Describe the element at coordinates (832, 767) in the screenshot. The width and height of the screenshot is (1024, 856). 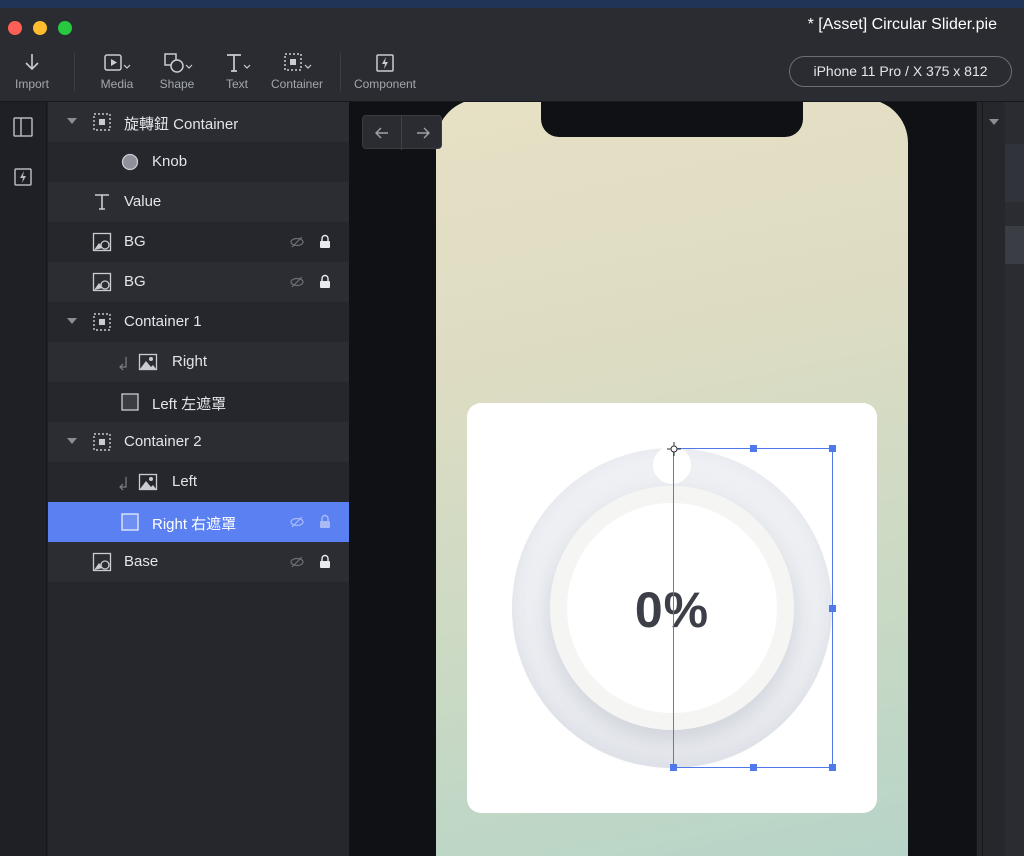
I see `resize-handle-bottom-right` at that location.